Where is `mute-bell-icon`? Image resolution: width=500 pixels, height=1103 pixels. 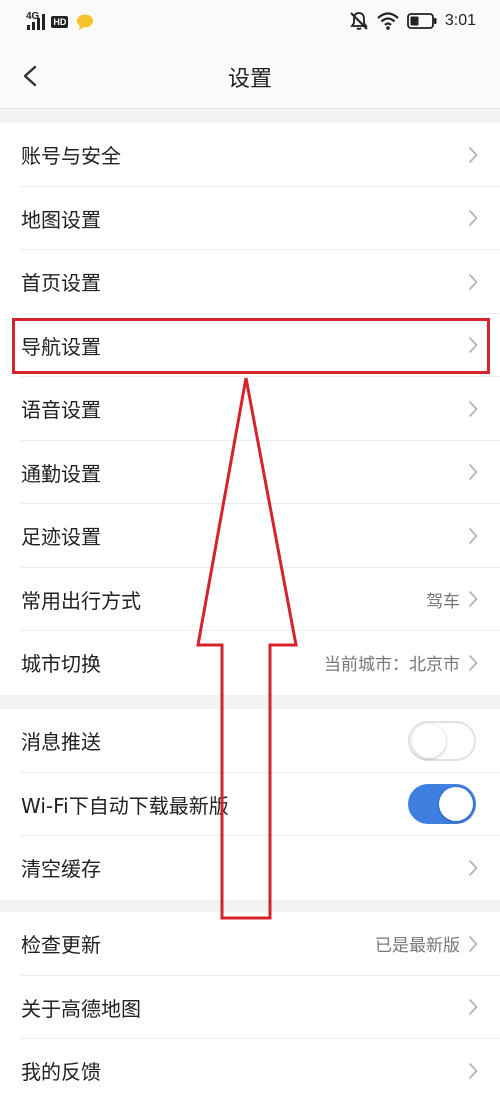 mute-bell-icon is located at coordinates (359, 21).